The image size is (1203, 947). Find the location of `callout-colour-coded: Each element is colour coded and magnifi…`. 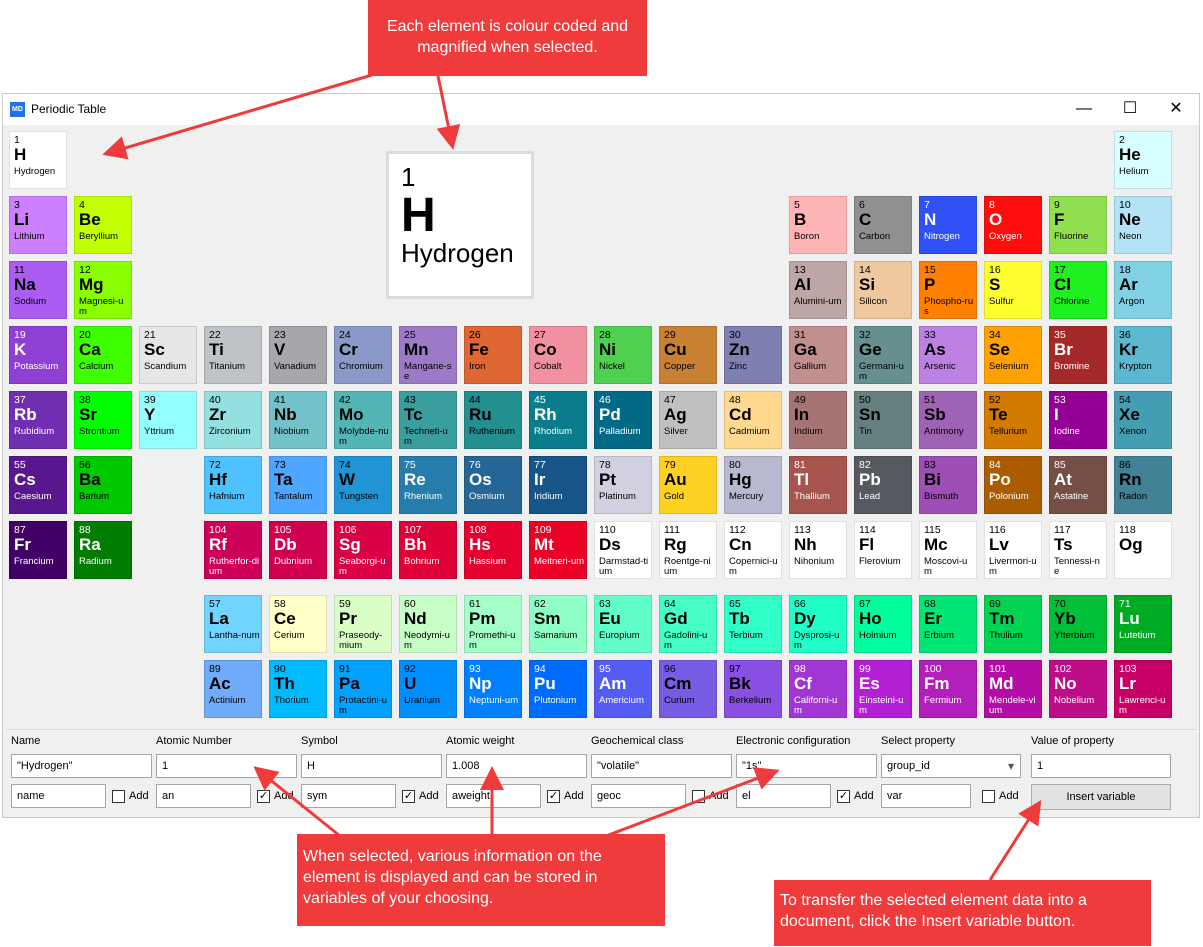

callout-colour-coded: Each element is colour coded and magnifi… is located at coordinates (507, 38).